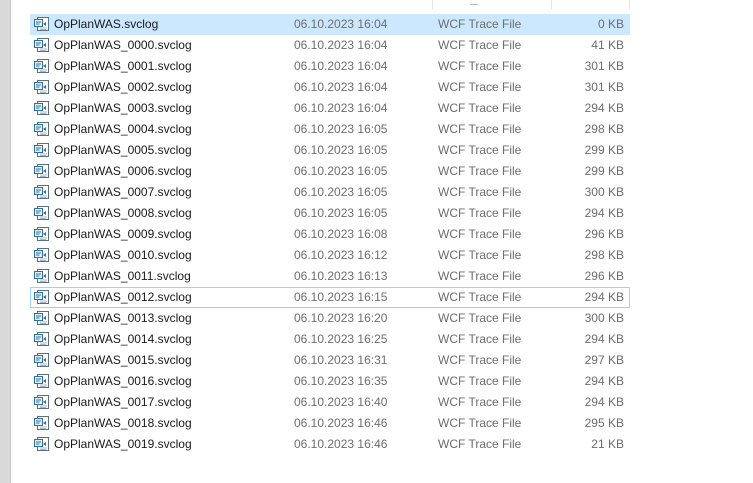  Describe the element at coordinates (341, 360) in the screenshot. I see `file-date-modified: 06.10.2023 16:31` at that location.